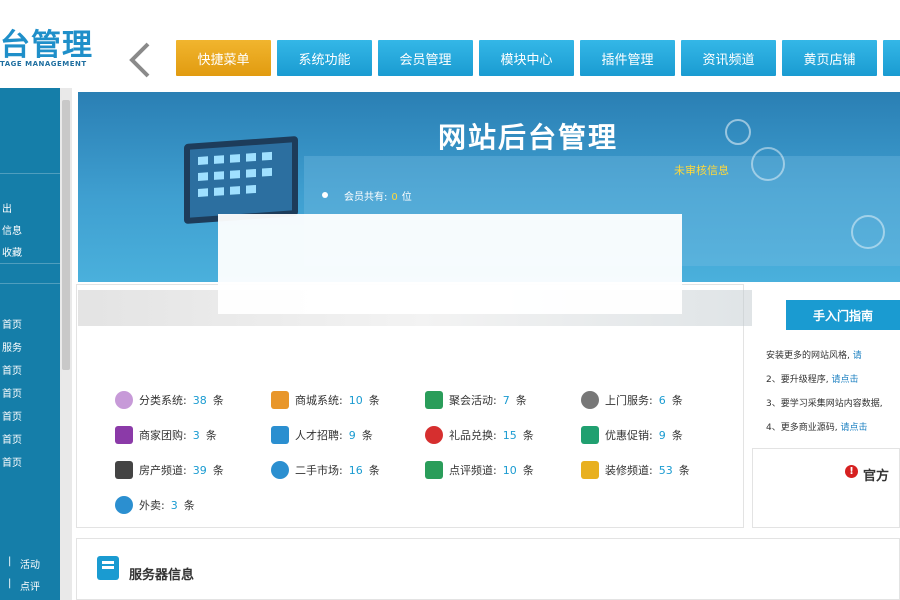 The width and height of the screenshot is (900, 600). Describe the element at coordinates (635, 470) in the screenshot. I see `stat-item: 装修频道: 53 条` at that location.